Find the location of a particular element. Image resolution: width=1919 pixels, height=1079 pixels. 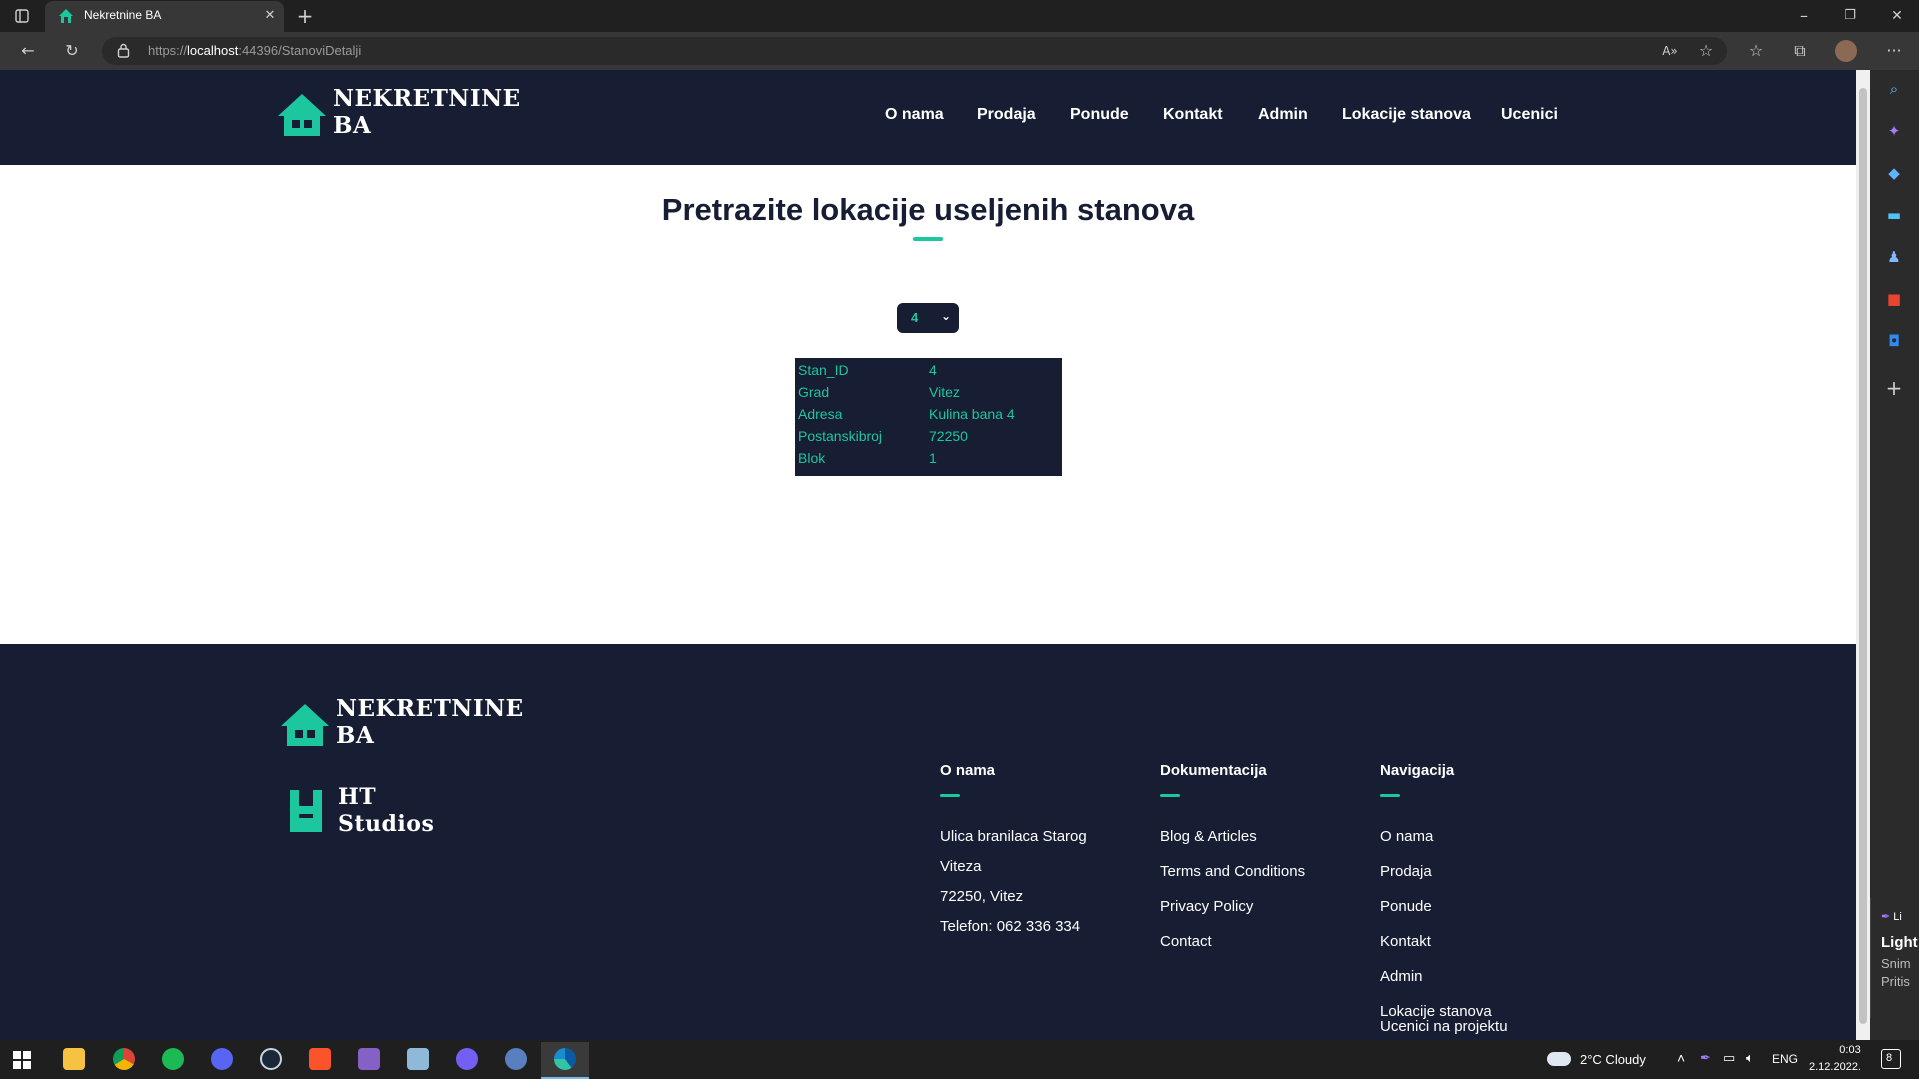

toast-body: Pritis is located at coordinates (1895, 981).